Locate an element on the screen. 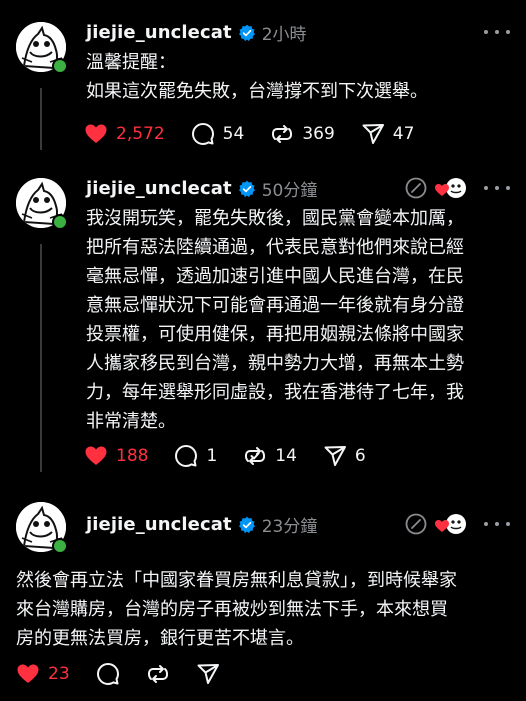 This screenshot has height=701, width=526. post-actions: 188 1 14 6 is located at coordinates (238, 456).